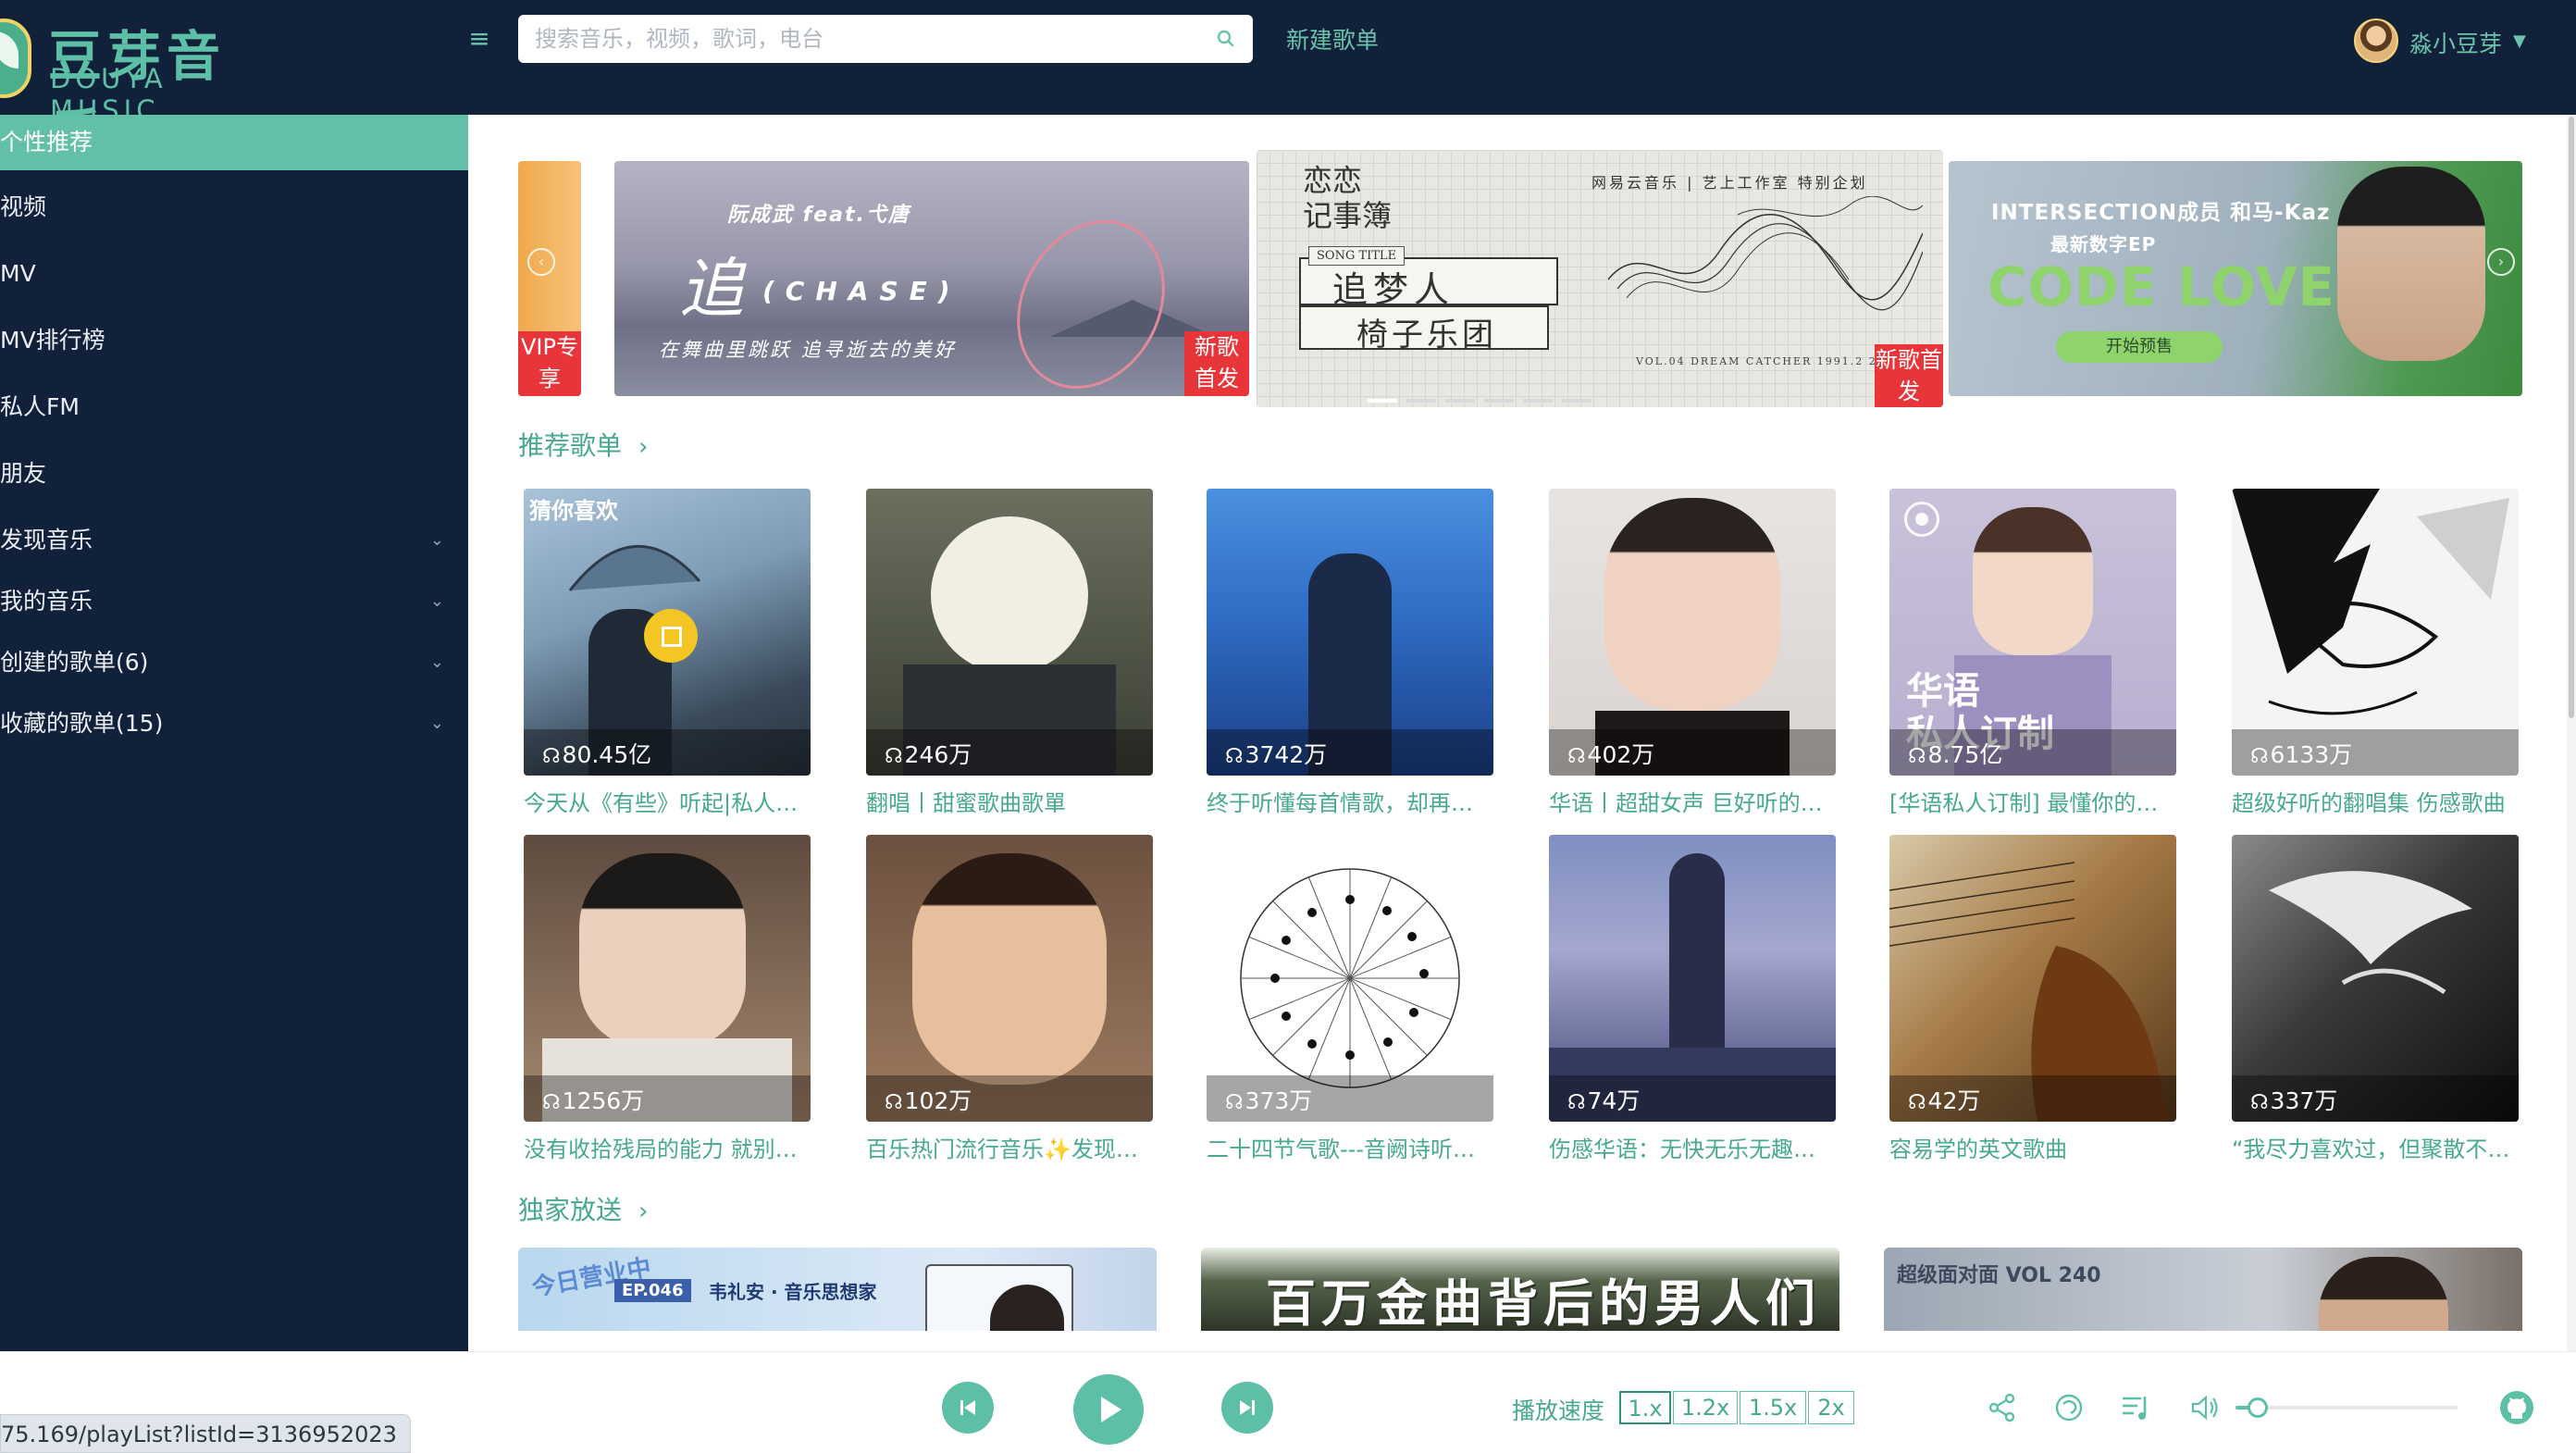  What do you see at coordinates (2571, 417) in the screenshot?
I see `scrollbar-thumb` at bounding box center [2571, 417].